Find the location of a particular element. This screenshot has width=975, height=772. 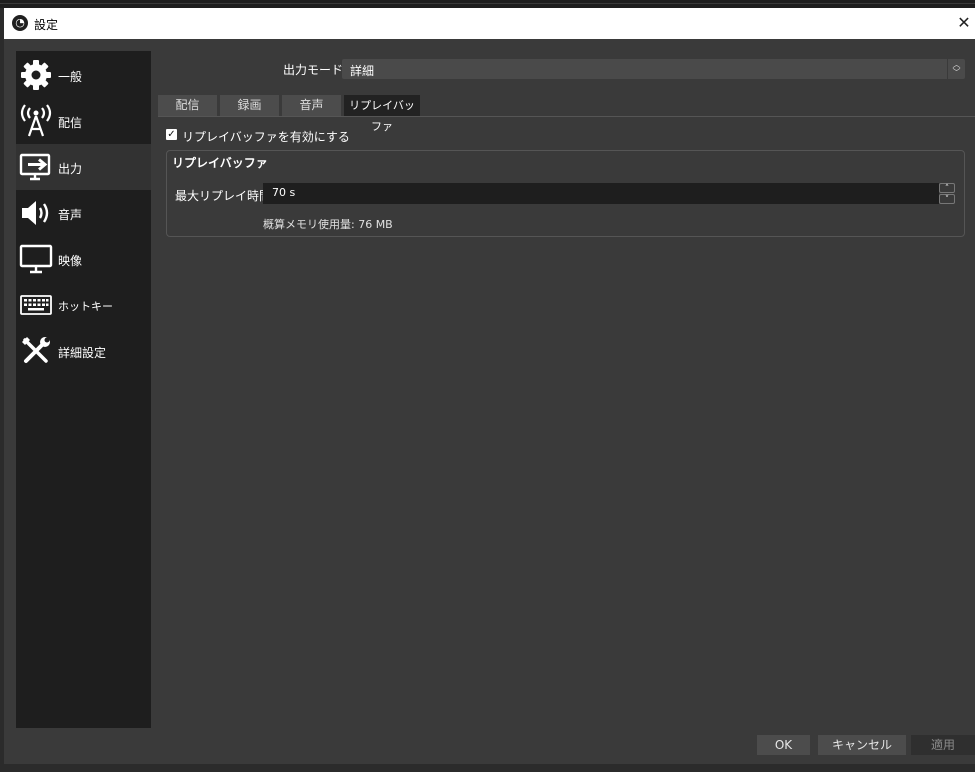

sidebar-item-label: ホットキー is located at coordinates (85, 306).